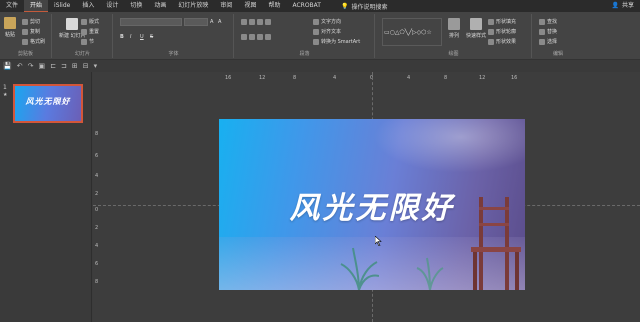 The width and height of the screenshot is (640, 322). I want to click on person-icon: 👤, so click(615, 5).